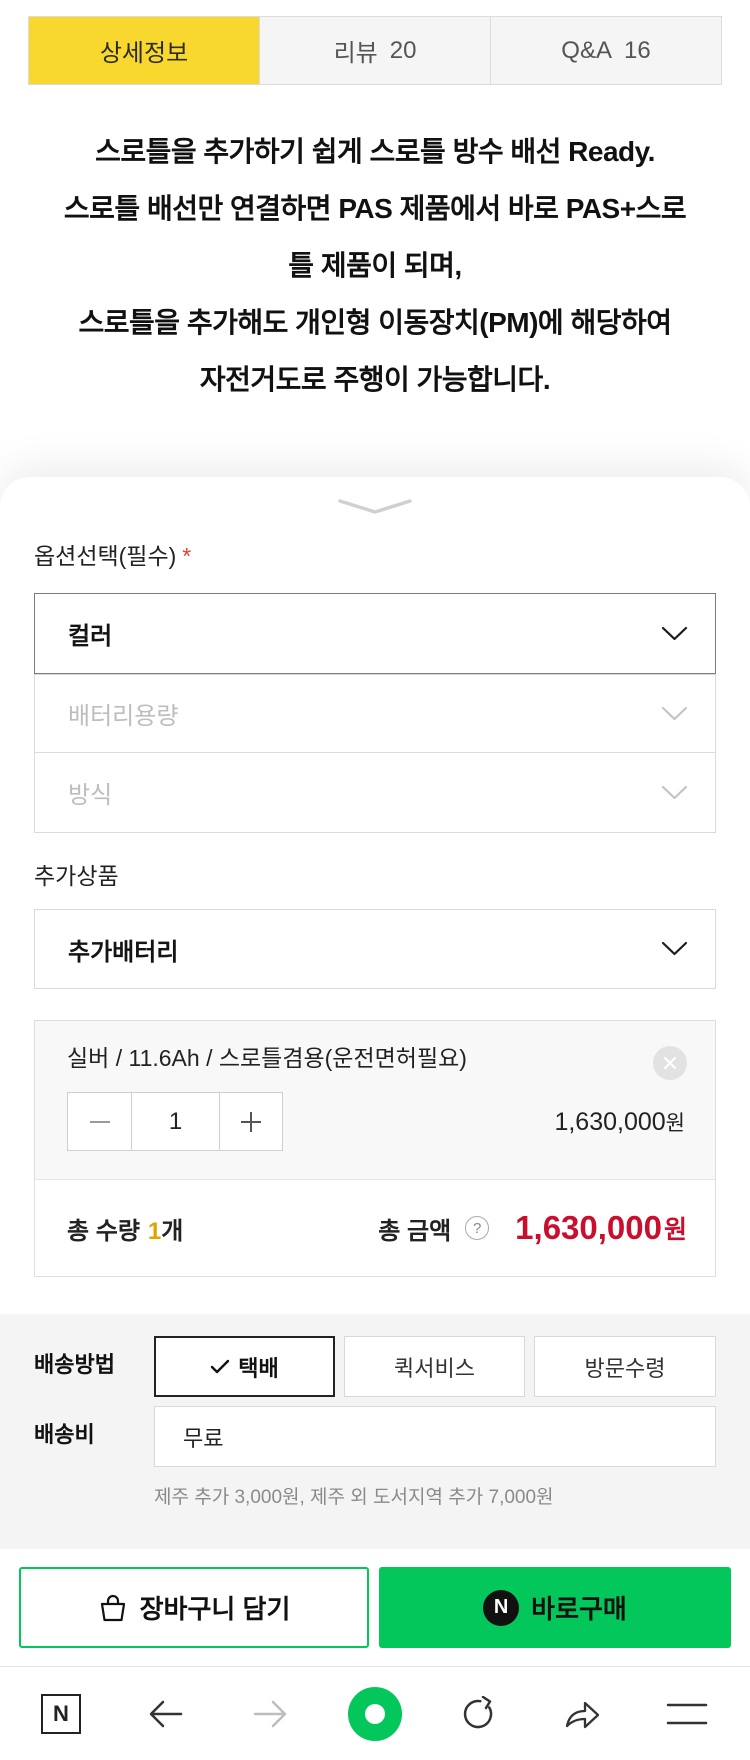 The image size is (750, 1760). Describe the element at coordinates (637, 50) in the screenshot. I see `tab-qna-count: 16` at that location.